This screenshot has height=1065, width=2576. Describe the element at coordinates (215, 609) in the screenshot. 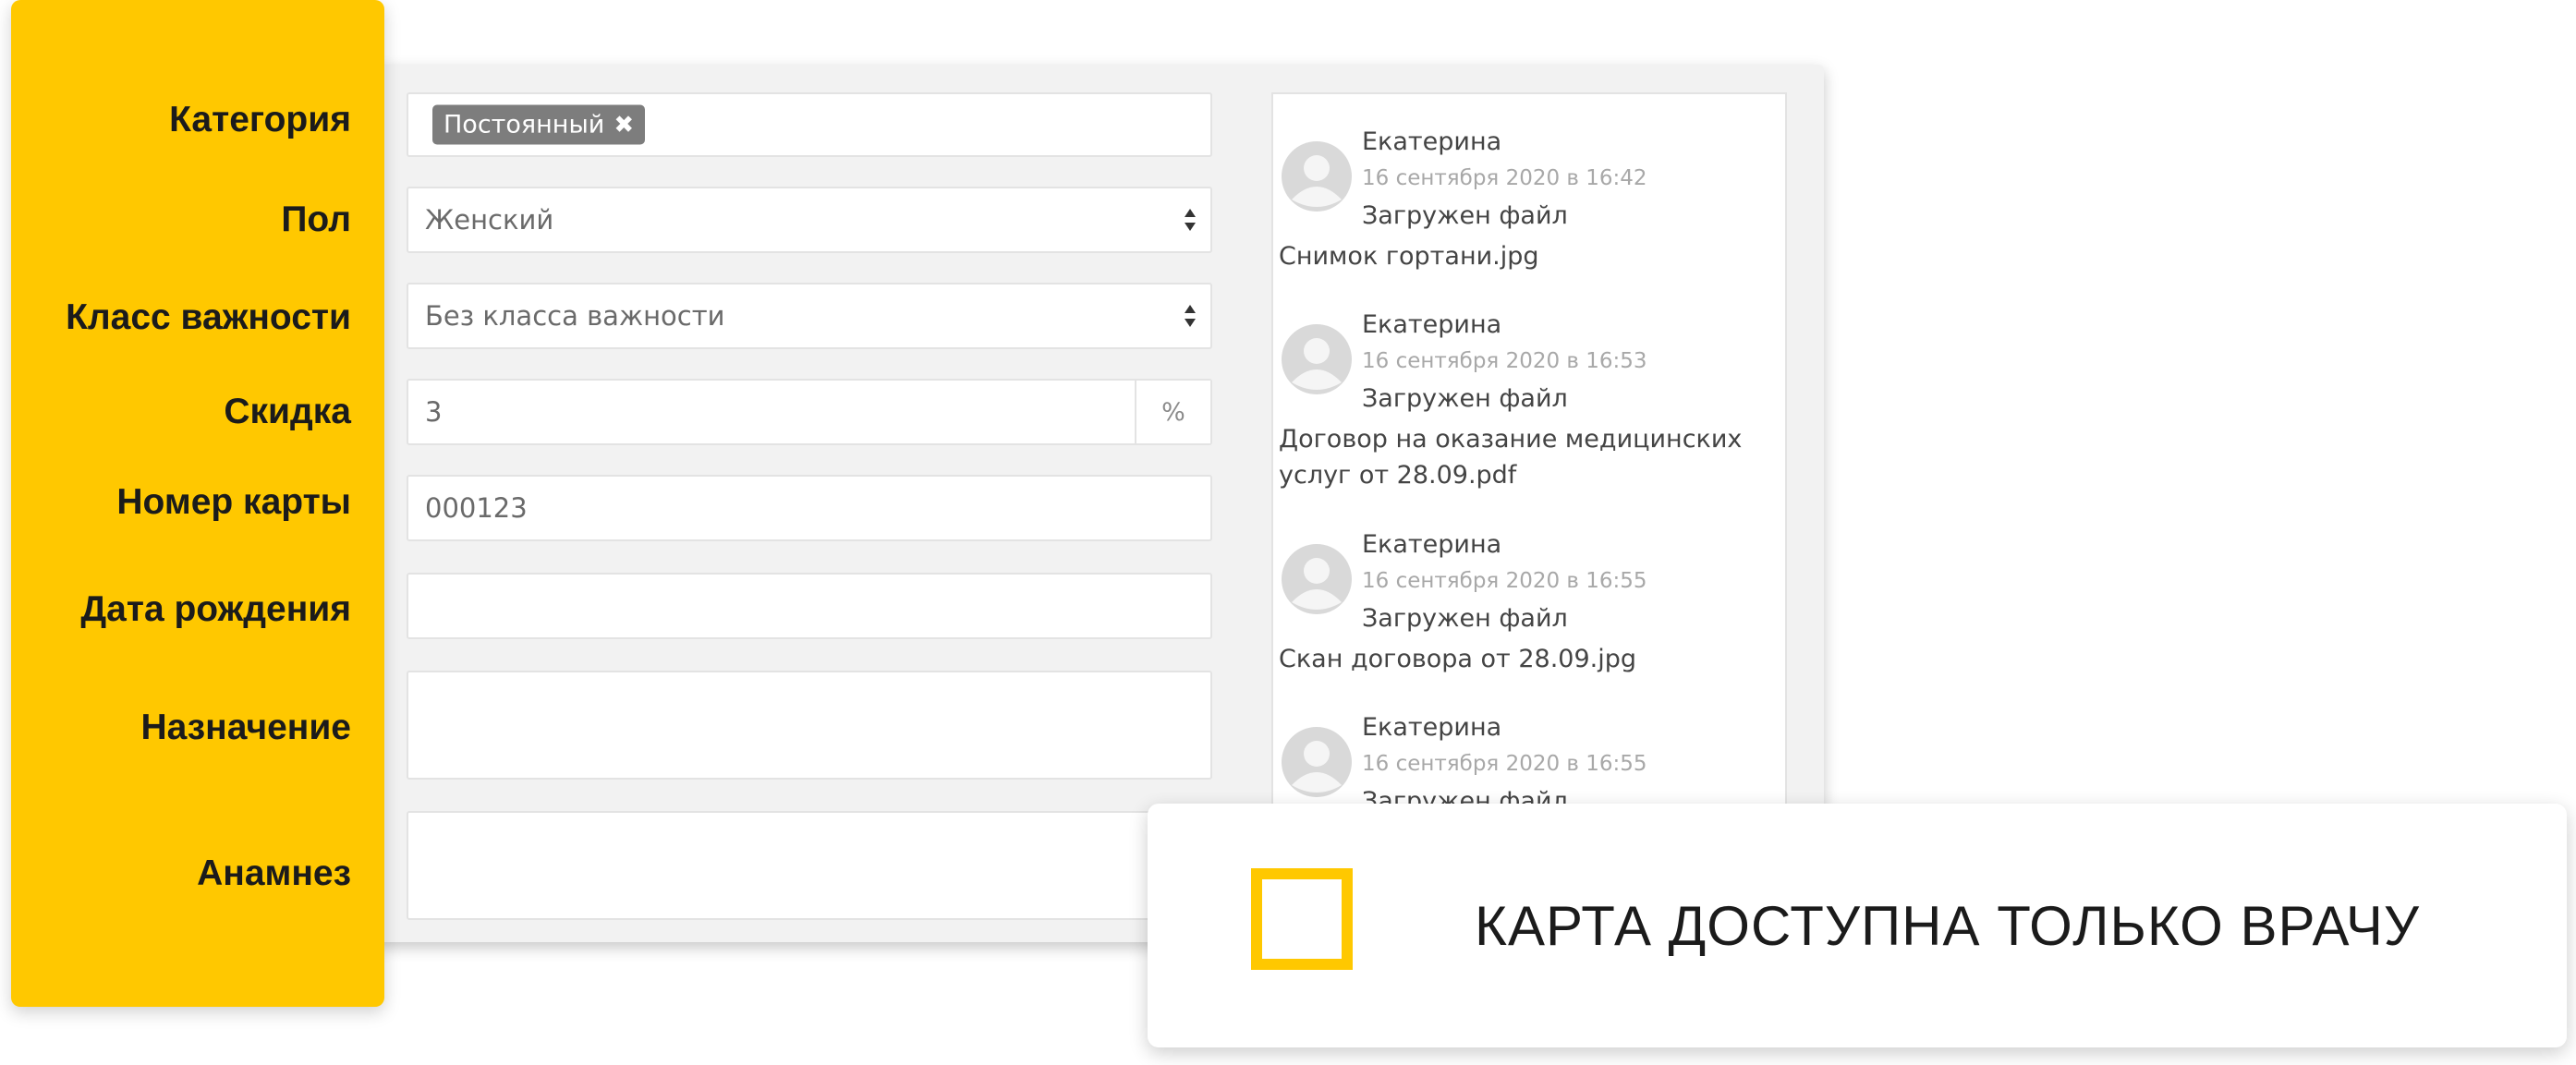

I see `label-birth-date: Дата рождения` at that location.